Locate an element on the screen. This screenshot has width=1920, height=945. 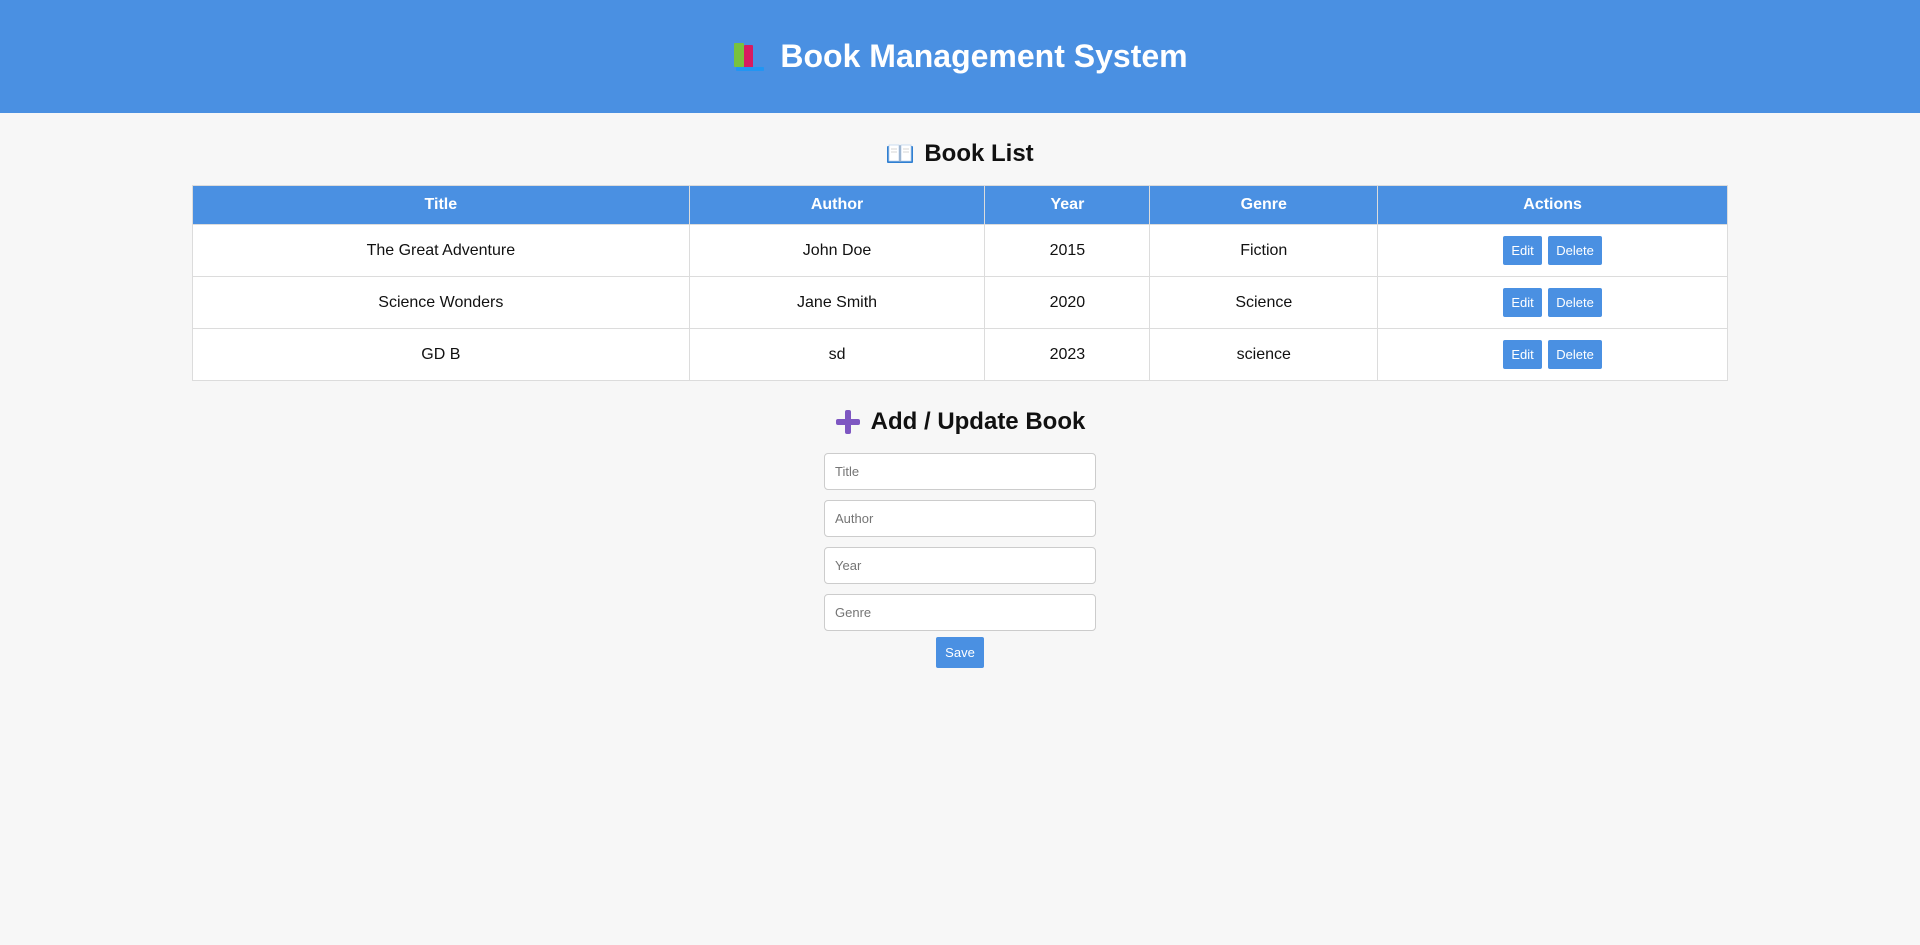
book-genre-cell: Science is located at coordinates (1264, 302).